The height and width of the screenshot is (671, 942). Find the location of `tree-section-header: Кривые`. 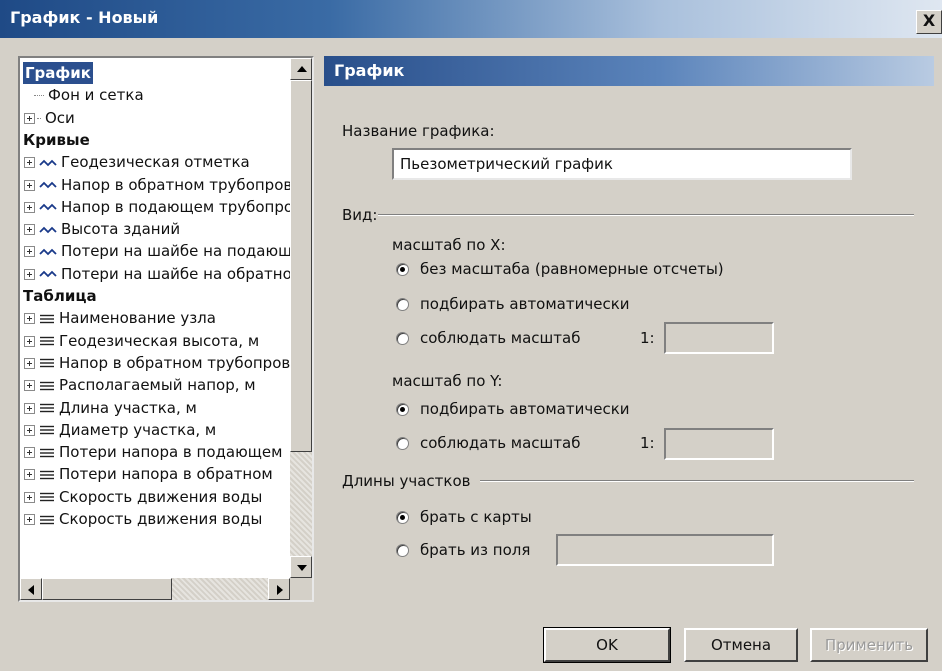

tree-section-header: Кривые is located at coordinates (56, 140).